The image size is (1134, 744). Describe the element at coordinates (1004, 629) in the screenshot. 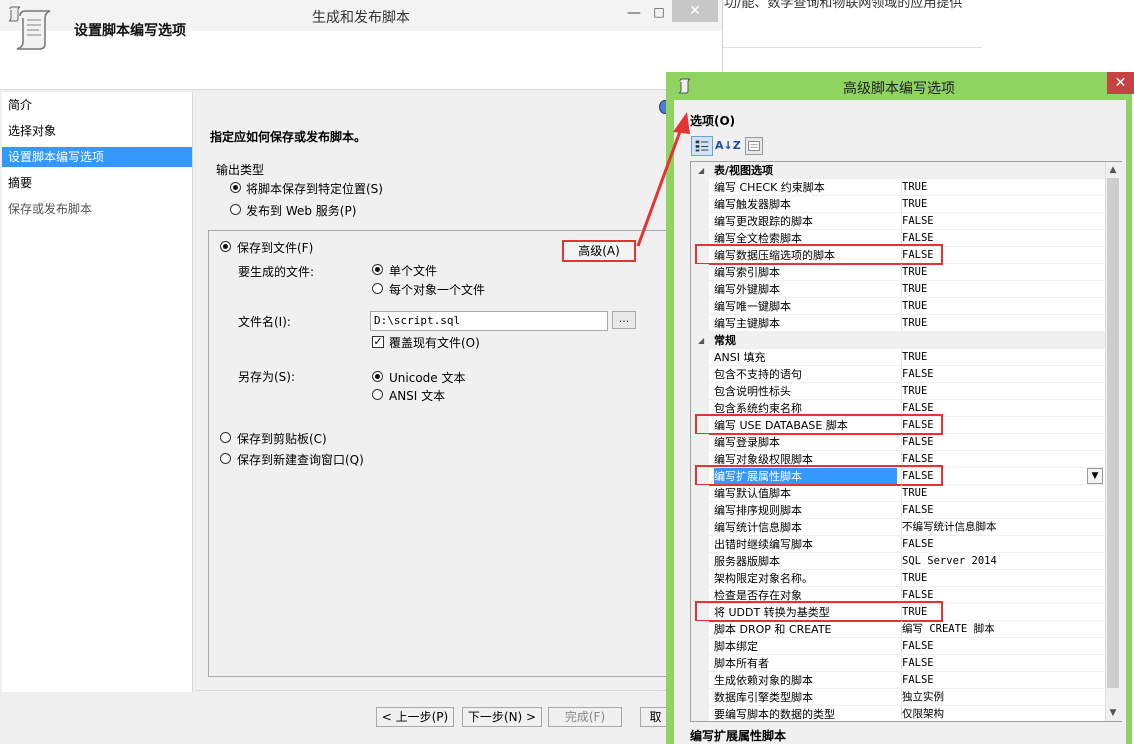

I see `property-value: 编写 CREATE 脚本` at that location.